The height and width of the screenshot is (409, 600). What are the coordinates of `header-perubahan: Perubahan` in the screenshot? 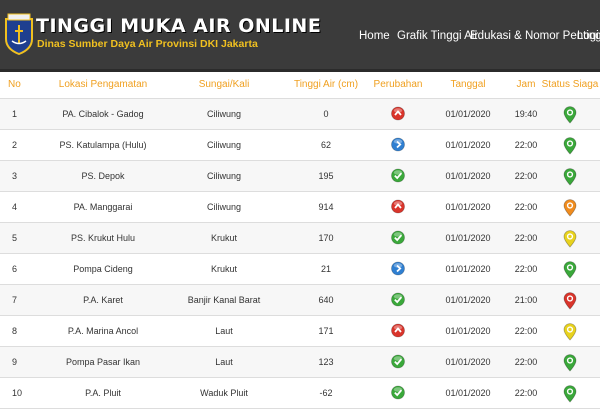 It's located at (398, 85).